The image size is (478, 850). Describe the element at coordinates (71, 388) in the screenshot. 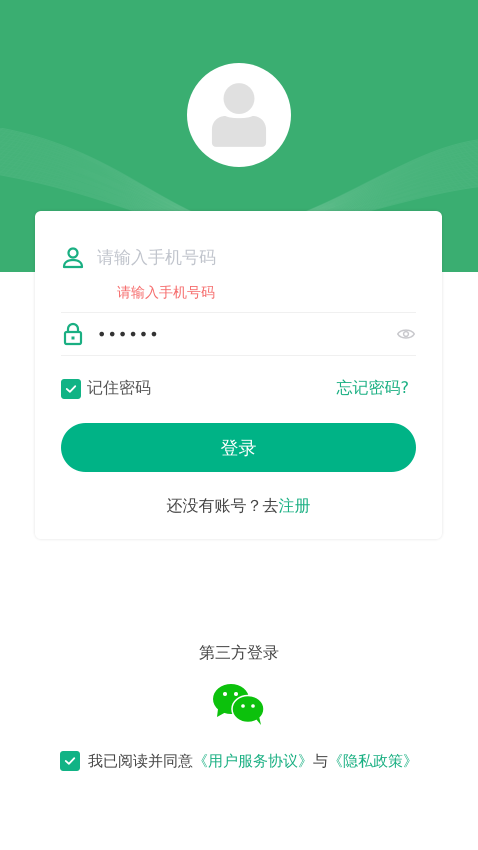

I see `remember-checkbox` at that location.